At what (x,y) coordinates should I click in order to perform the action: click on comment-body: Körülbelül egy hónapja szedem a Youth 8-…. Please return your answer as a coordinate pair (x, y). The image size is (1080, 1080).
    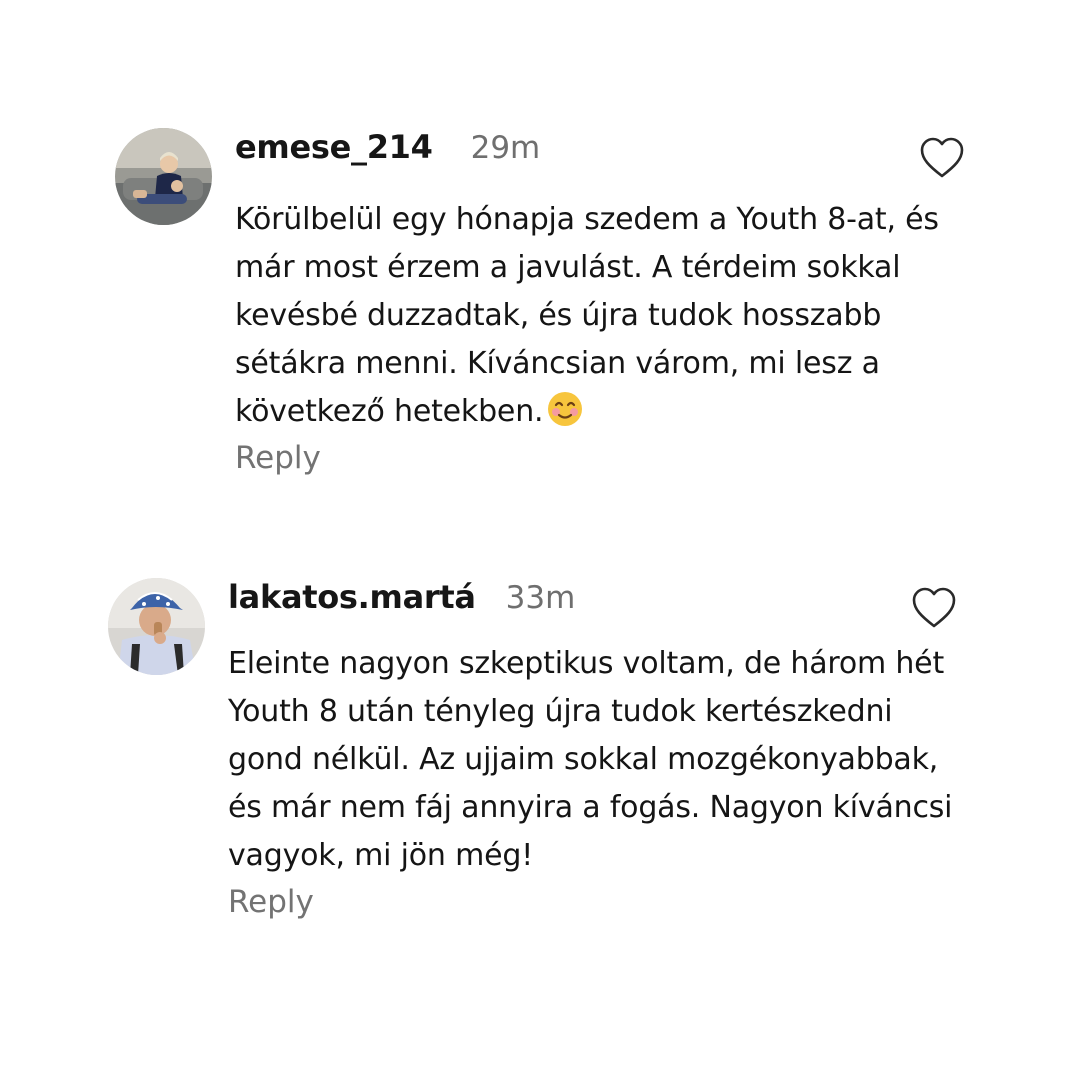
    Looking at the image, I should click on (587, 315).